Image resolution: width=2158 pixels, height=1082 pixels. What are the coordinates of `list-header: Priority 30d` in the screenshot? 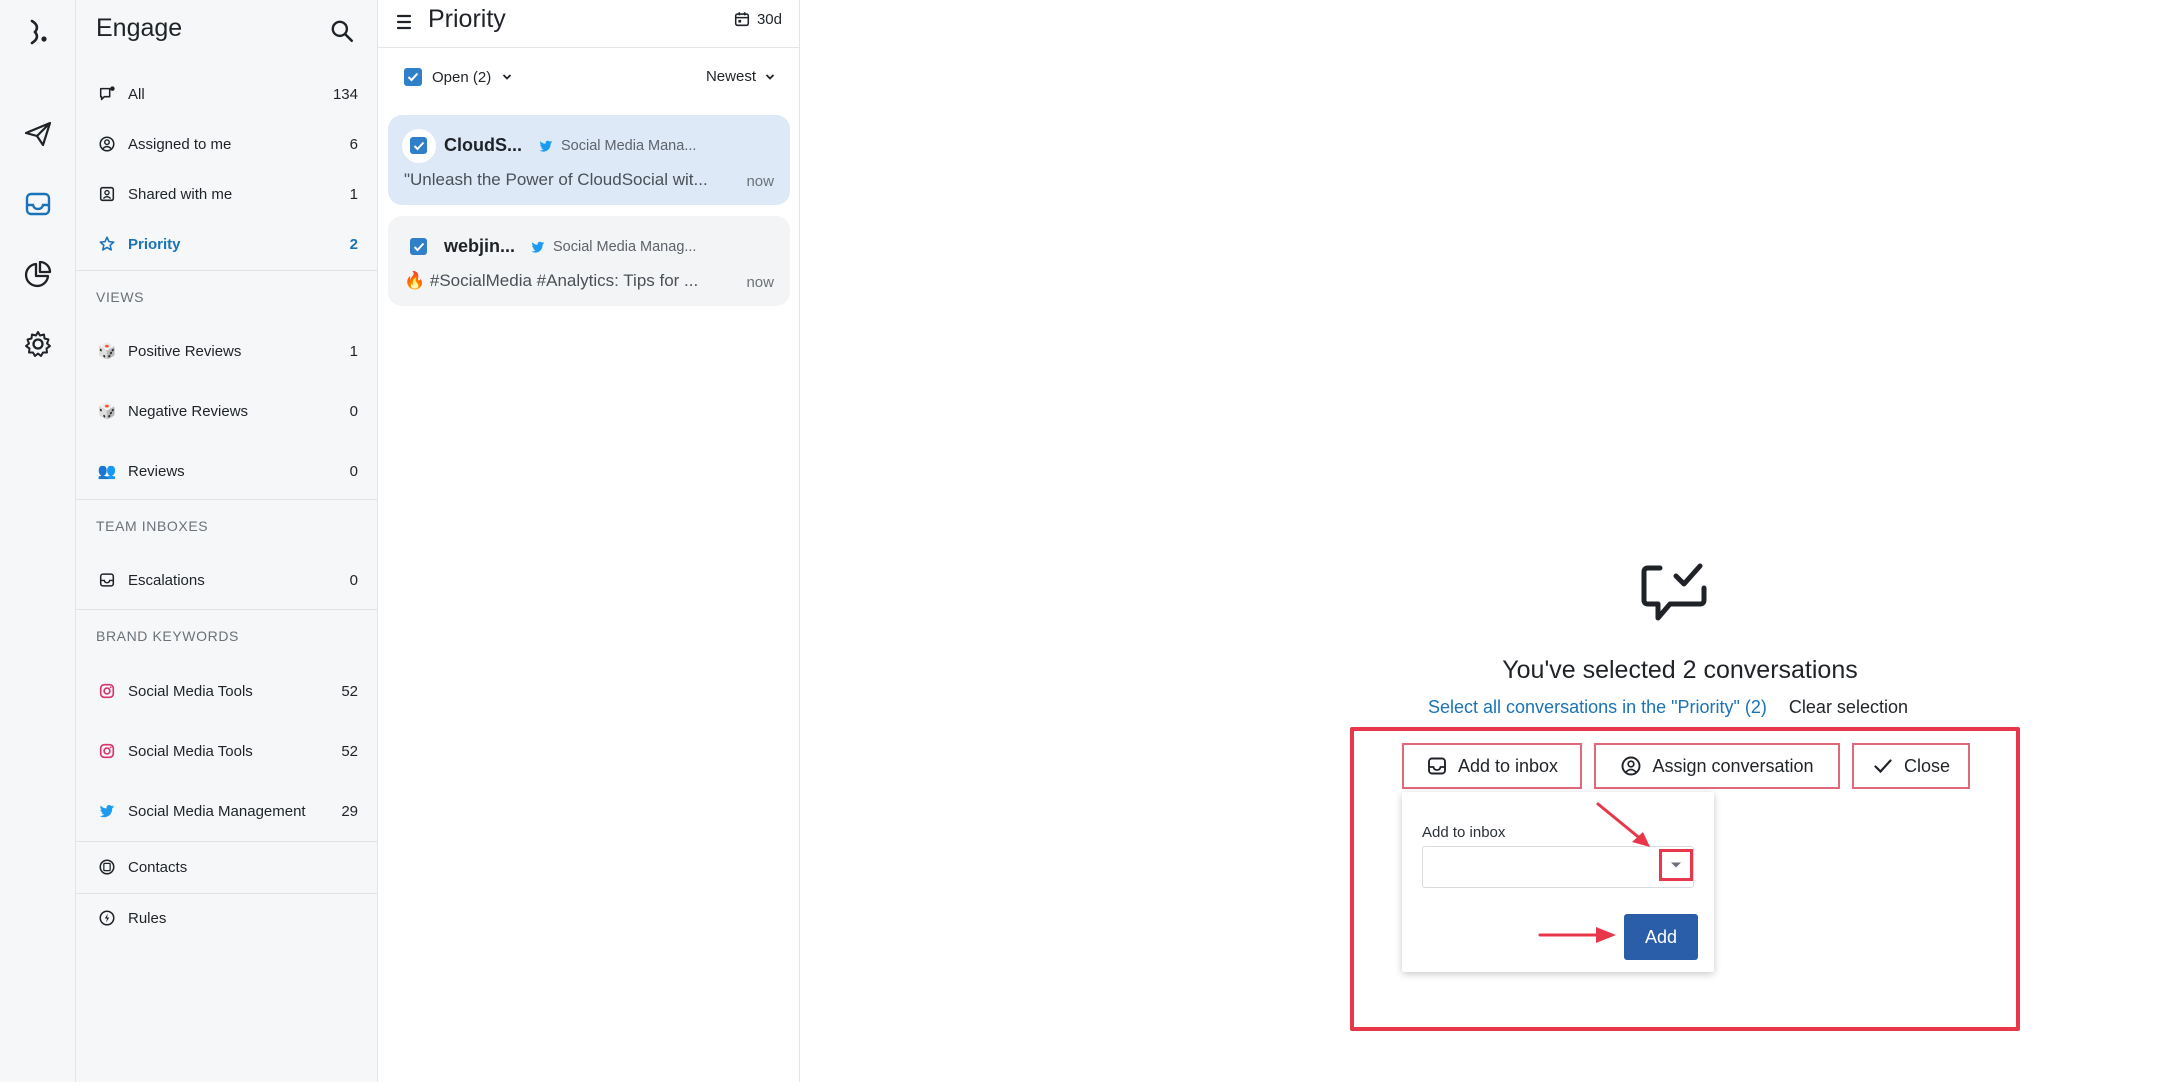 It's located at (589, 24).